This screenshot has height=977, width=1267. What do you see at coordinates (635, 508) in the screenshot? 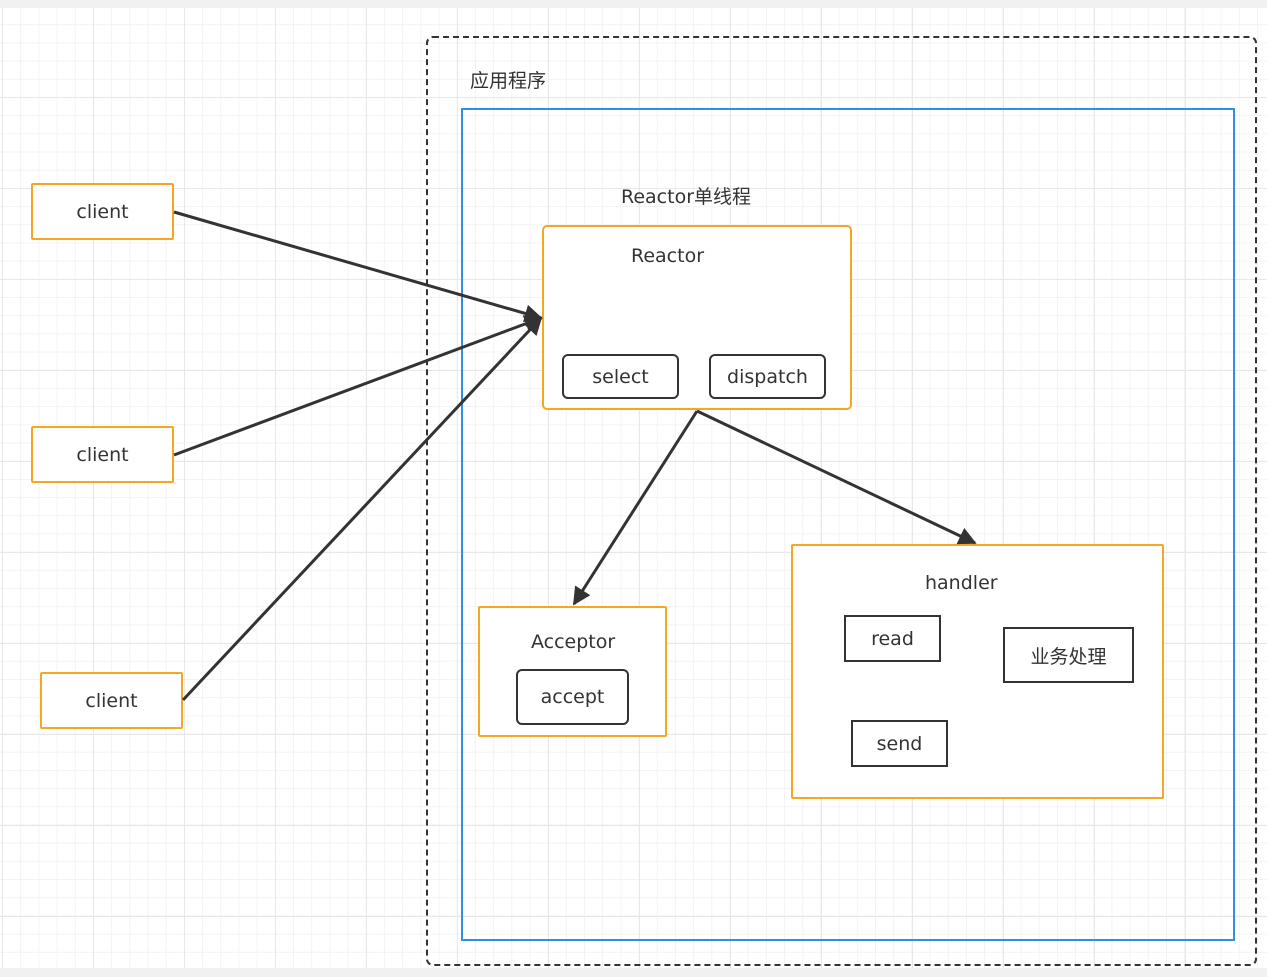
I see `reactor-to-acceptor-arrow` at bounding box center [635, 508].